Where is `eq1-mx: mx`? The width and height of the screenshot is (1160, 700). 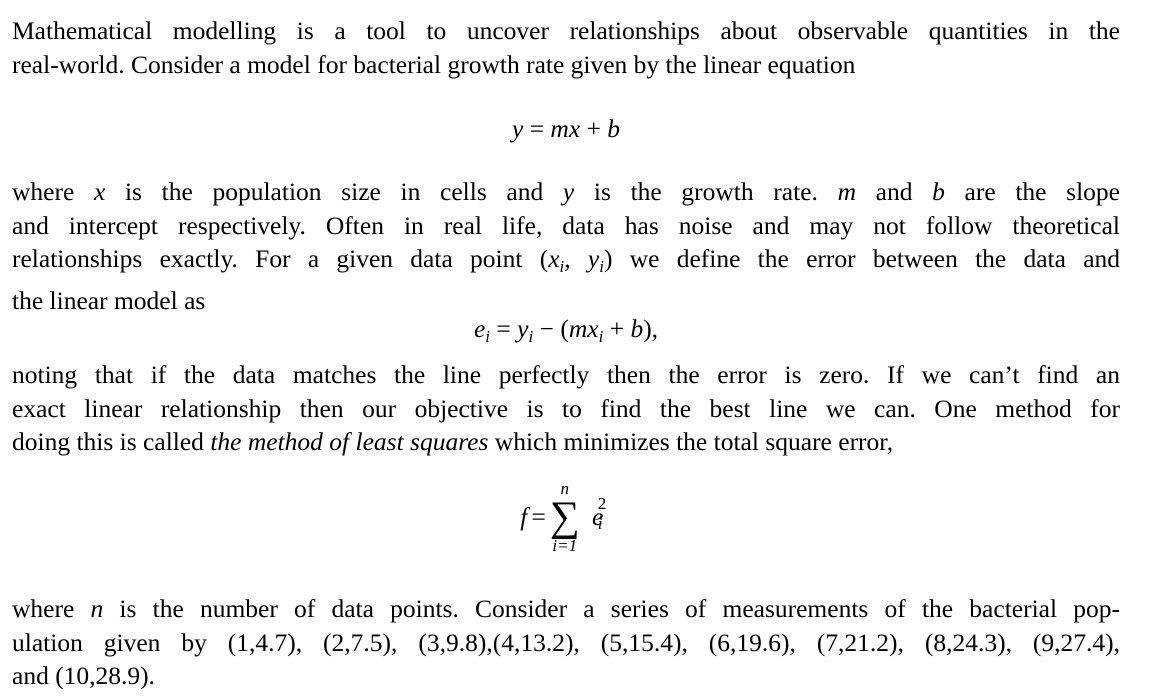
eq1-mx: mx is located at coordinates (565, 128).